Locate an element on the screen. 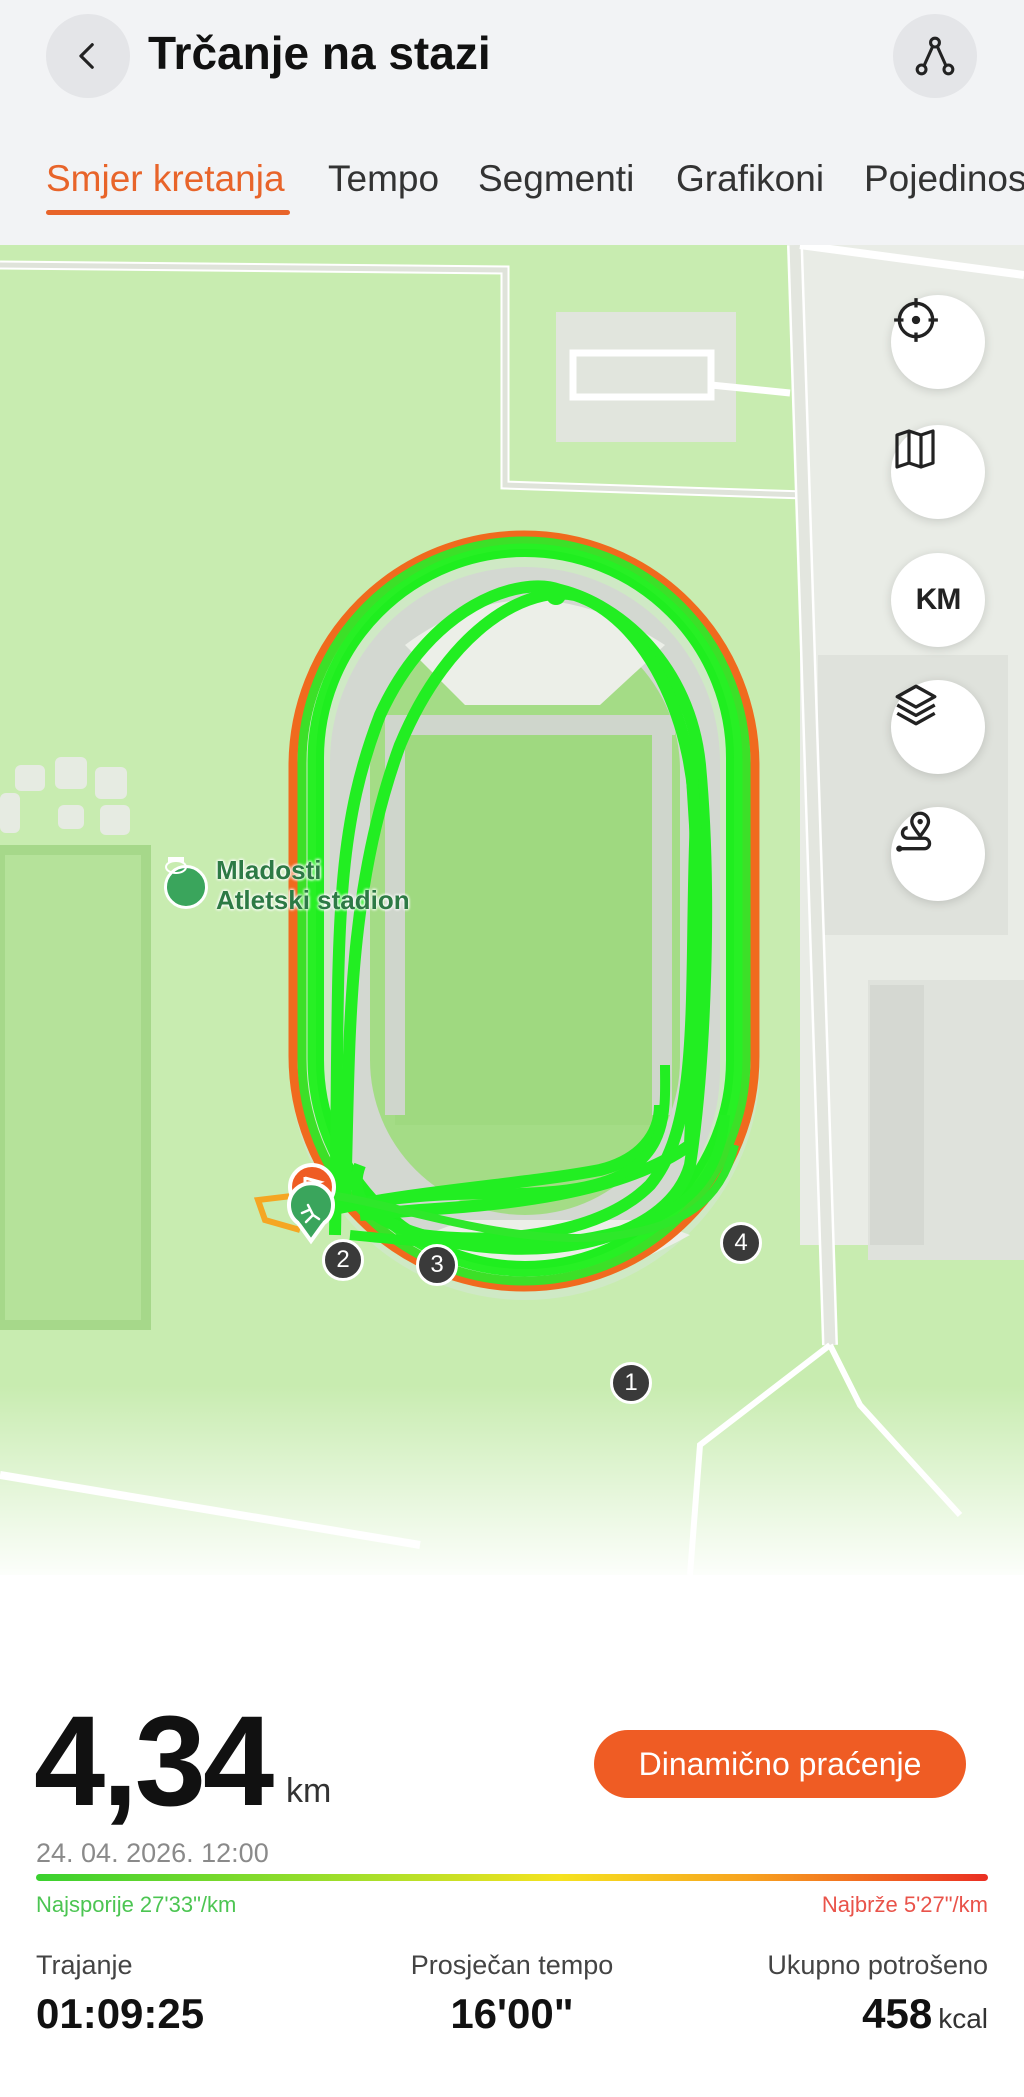  poi-label-line2: Atletski stadion is located at coordinates (313, 900).